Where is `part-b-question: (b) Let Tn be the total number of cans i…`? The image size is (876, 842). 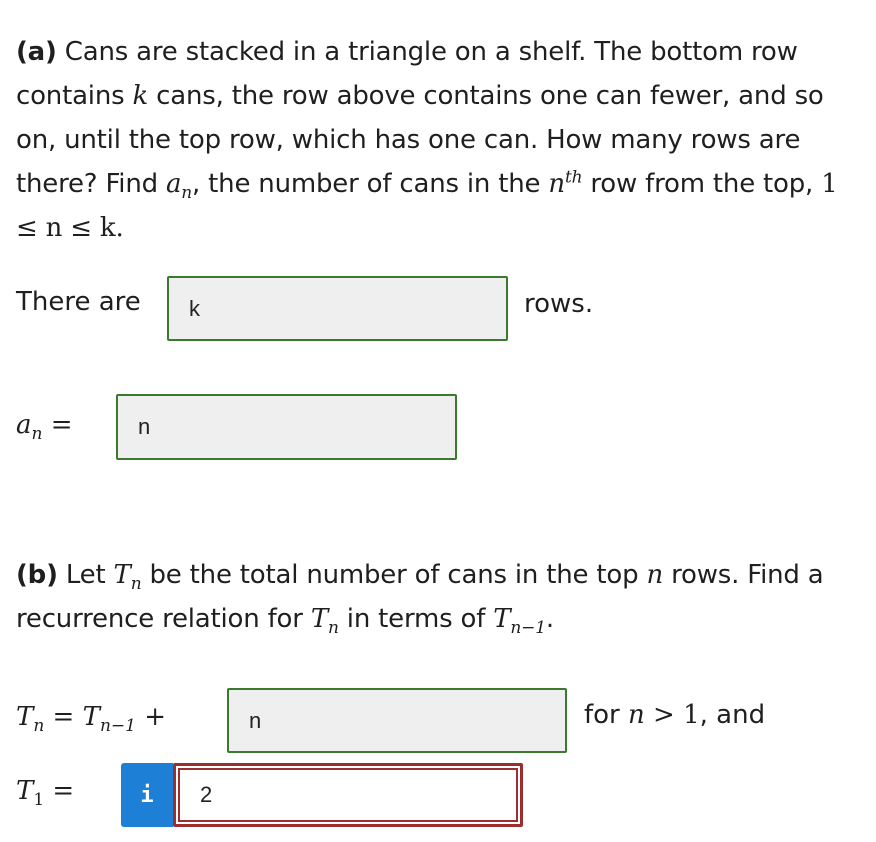 part-b-question: (b) Let Tn be the total number of cans i… is located at coordinates (420, 599).